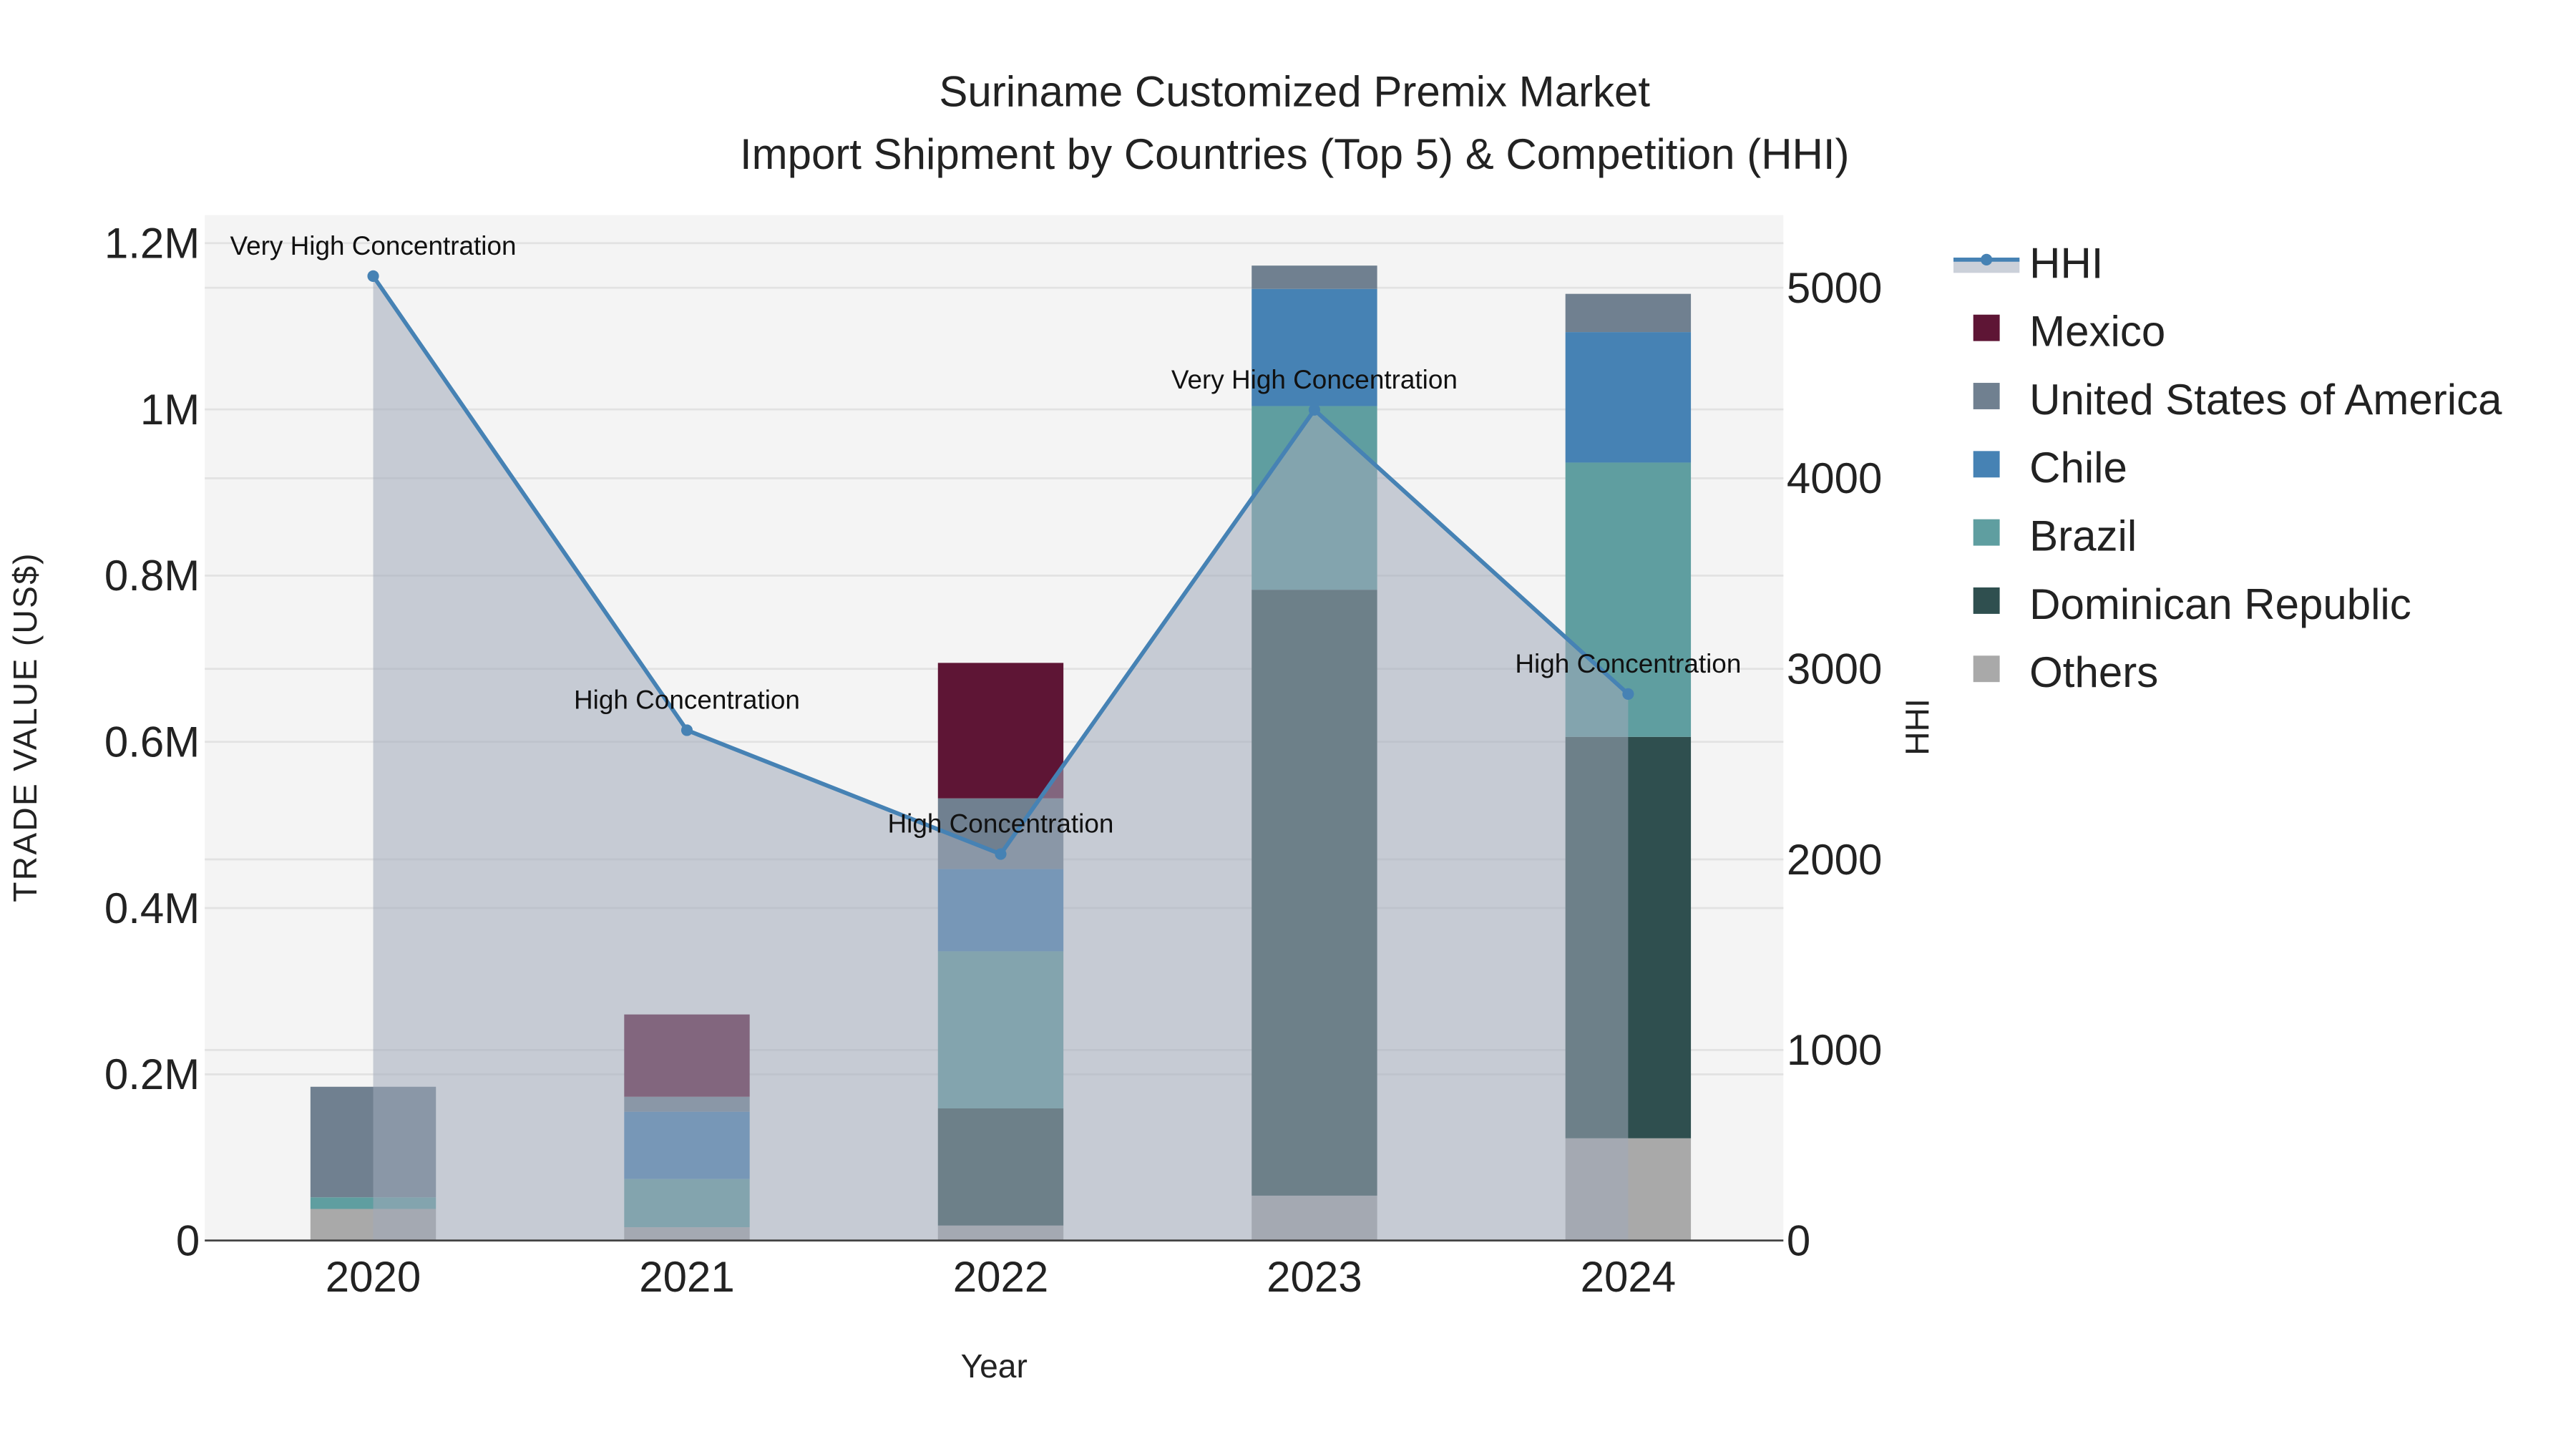 This screenshot has height=1449, width=2576. I want to click on legend-label: United States of America, so click(2265, 400).